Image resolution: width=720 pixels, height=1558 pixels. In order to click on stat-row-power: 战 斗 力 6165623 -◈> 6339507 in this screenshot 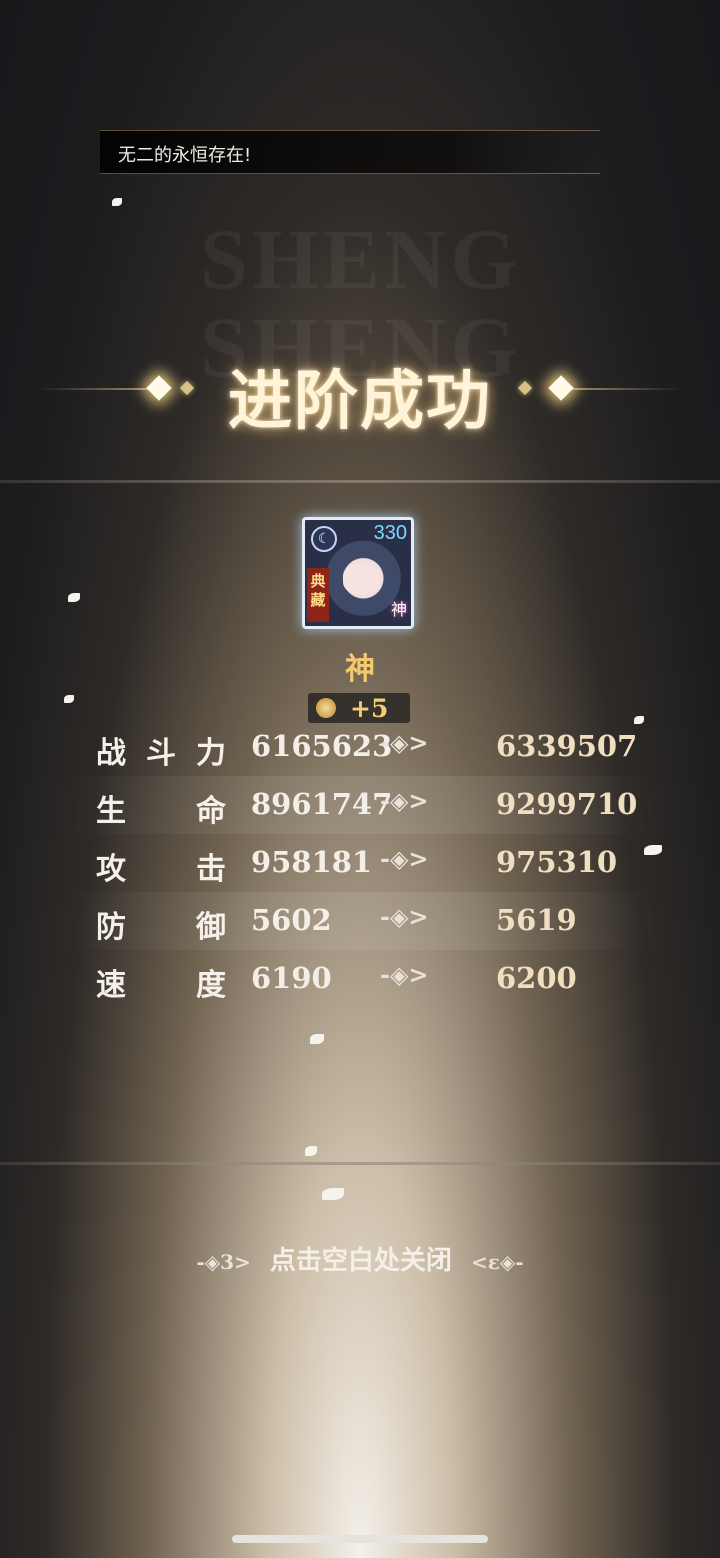, I will do `click(360, 747)`.